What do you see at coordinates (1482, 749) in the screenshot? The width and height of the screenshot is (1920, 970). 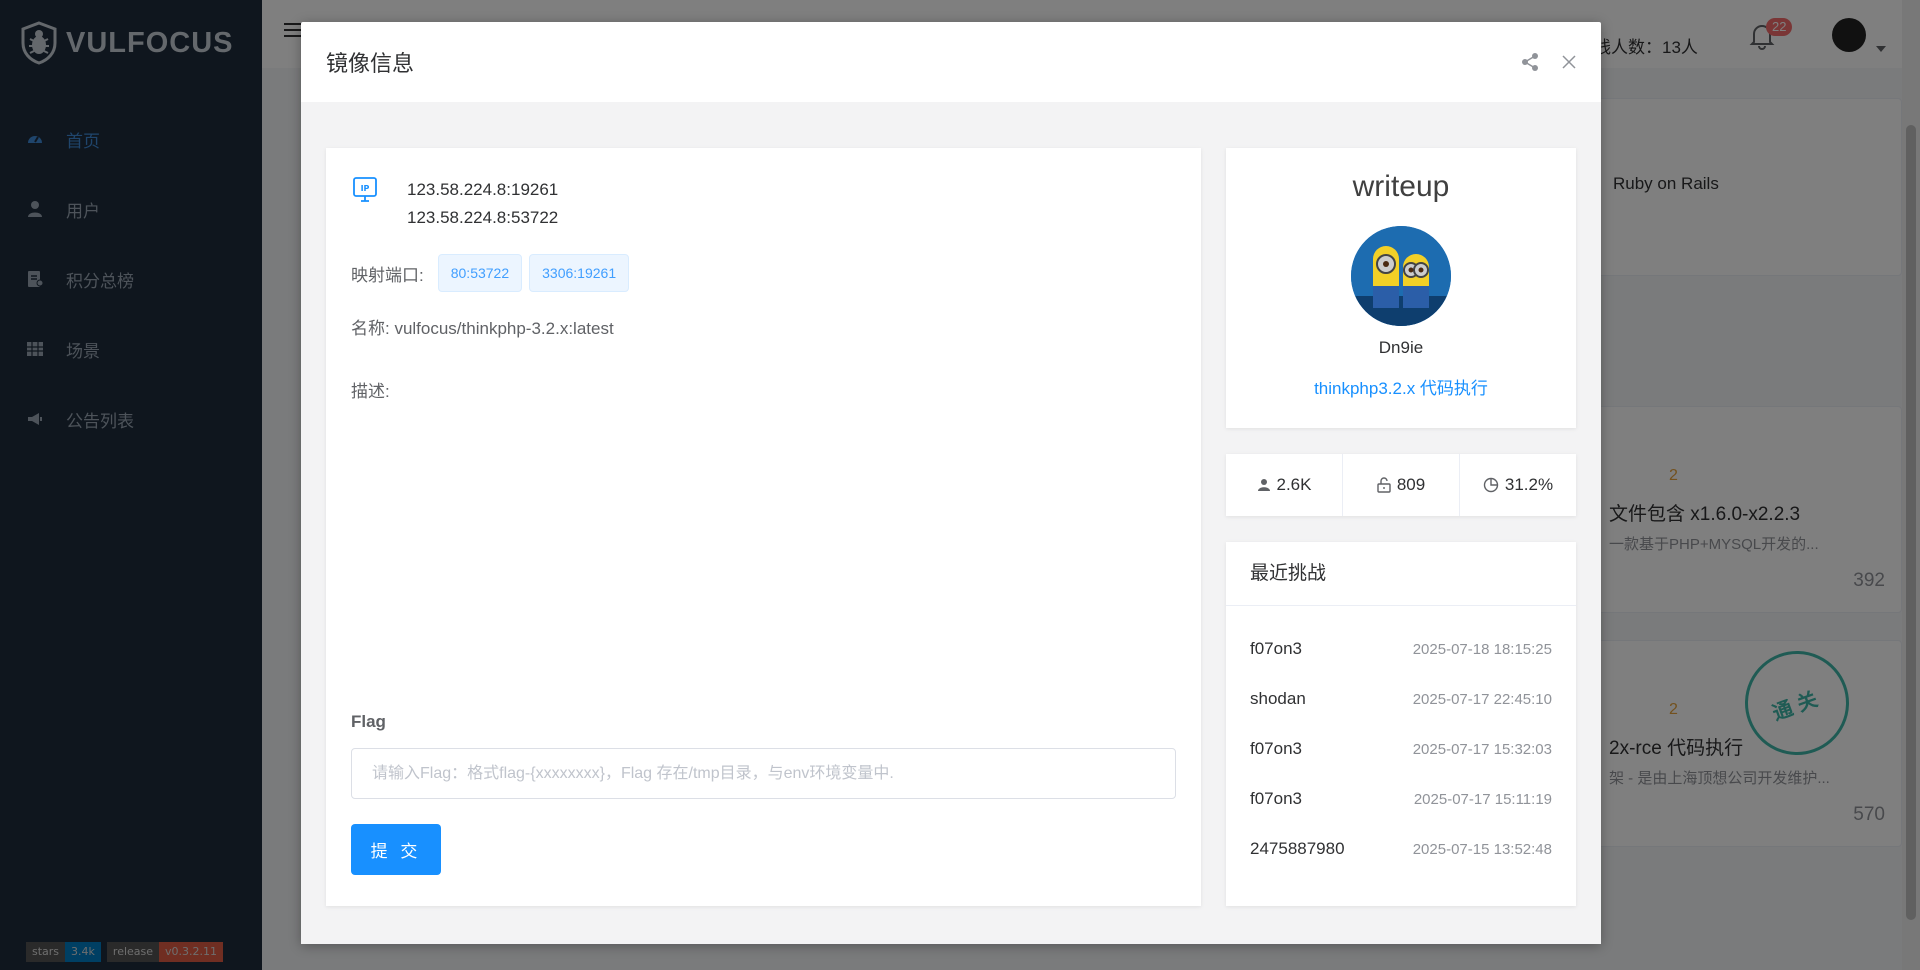 I see `challenge-time: 2025-07-17 15:32:03` at bounding box center [1482, 749].